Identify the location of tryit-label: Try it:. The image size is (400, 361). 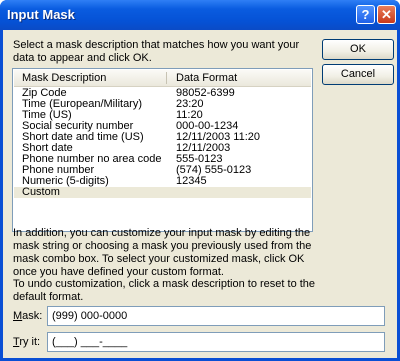
(26, 342).